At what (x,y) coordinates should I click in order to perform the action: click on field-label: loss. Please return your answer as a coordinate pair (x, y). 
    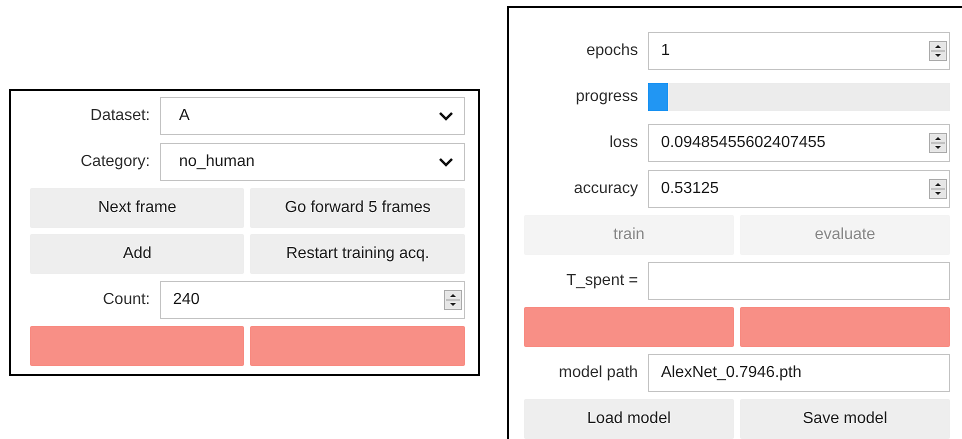
    Looking at the image, I should click on (624, 143).